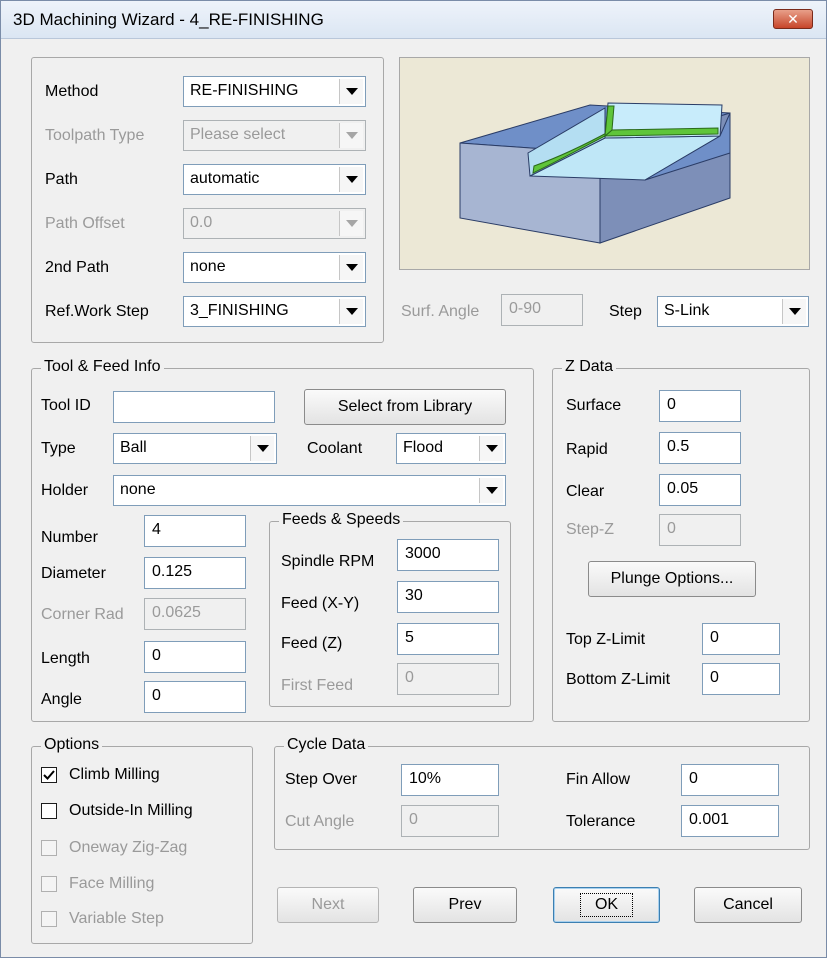 The image size is (827, 958). I want to click on cycle-data-group-label: Cycle Data, so click(326, 745).